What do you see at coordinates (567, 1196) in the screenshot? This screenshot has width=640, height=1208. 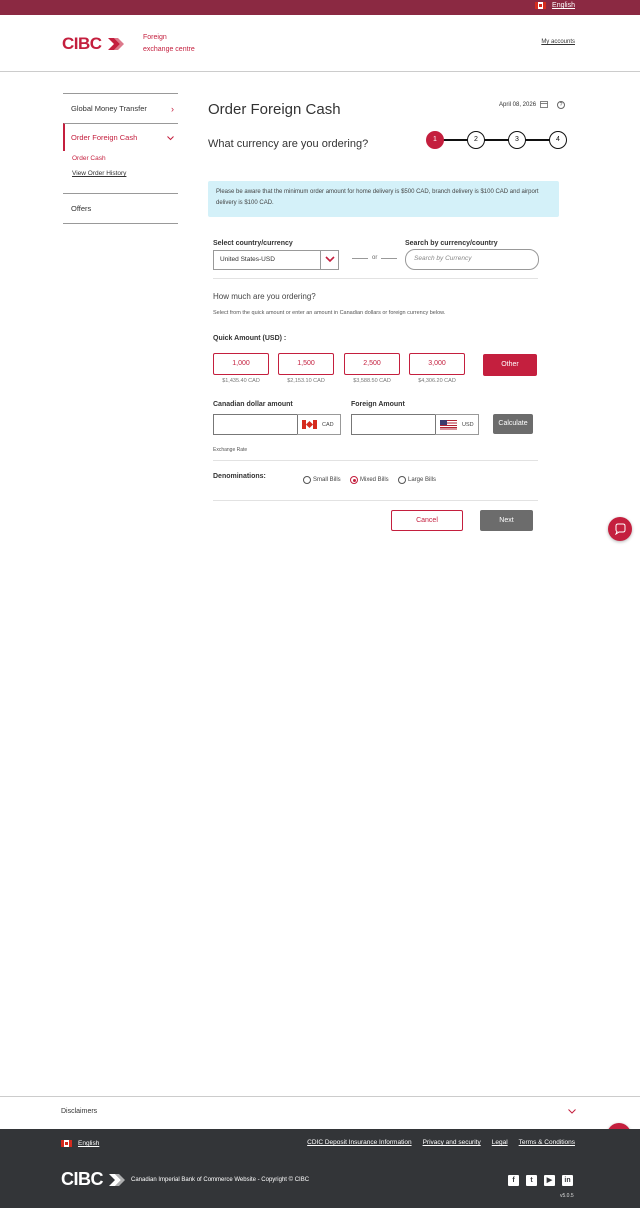 I see `version-text: v5.0.5` at bounding box center [567, 1196].